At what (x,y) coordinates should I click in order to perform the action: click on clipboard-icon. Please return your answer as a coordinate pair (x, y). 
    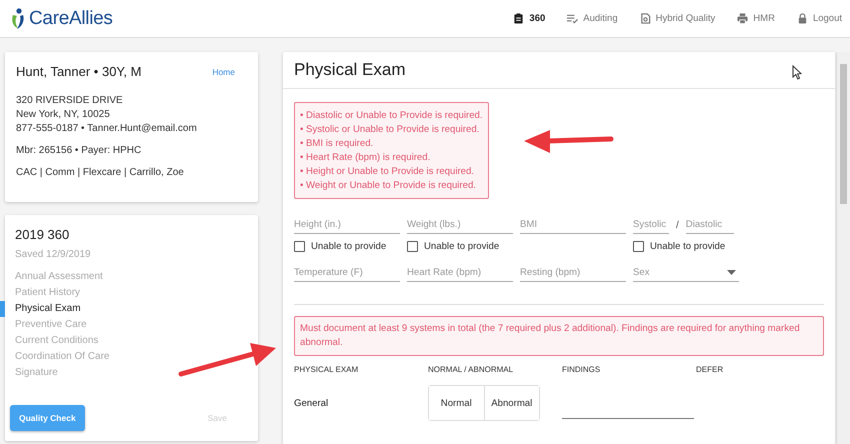
    Looking at the image, I should click on (518, 18).